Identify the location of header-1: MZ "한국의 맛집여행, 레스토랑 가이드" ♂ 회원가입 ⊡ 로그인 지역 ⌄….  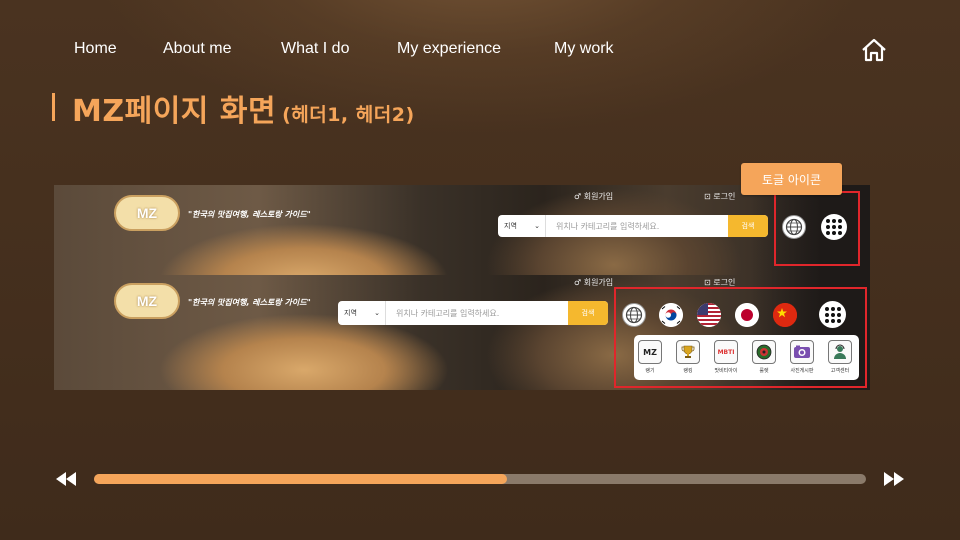
(462, 230).